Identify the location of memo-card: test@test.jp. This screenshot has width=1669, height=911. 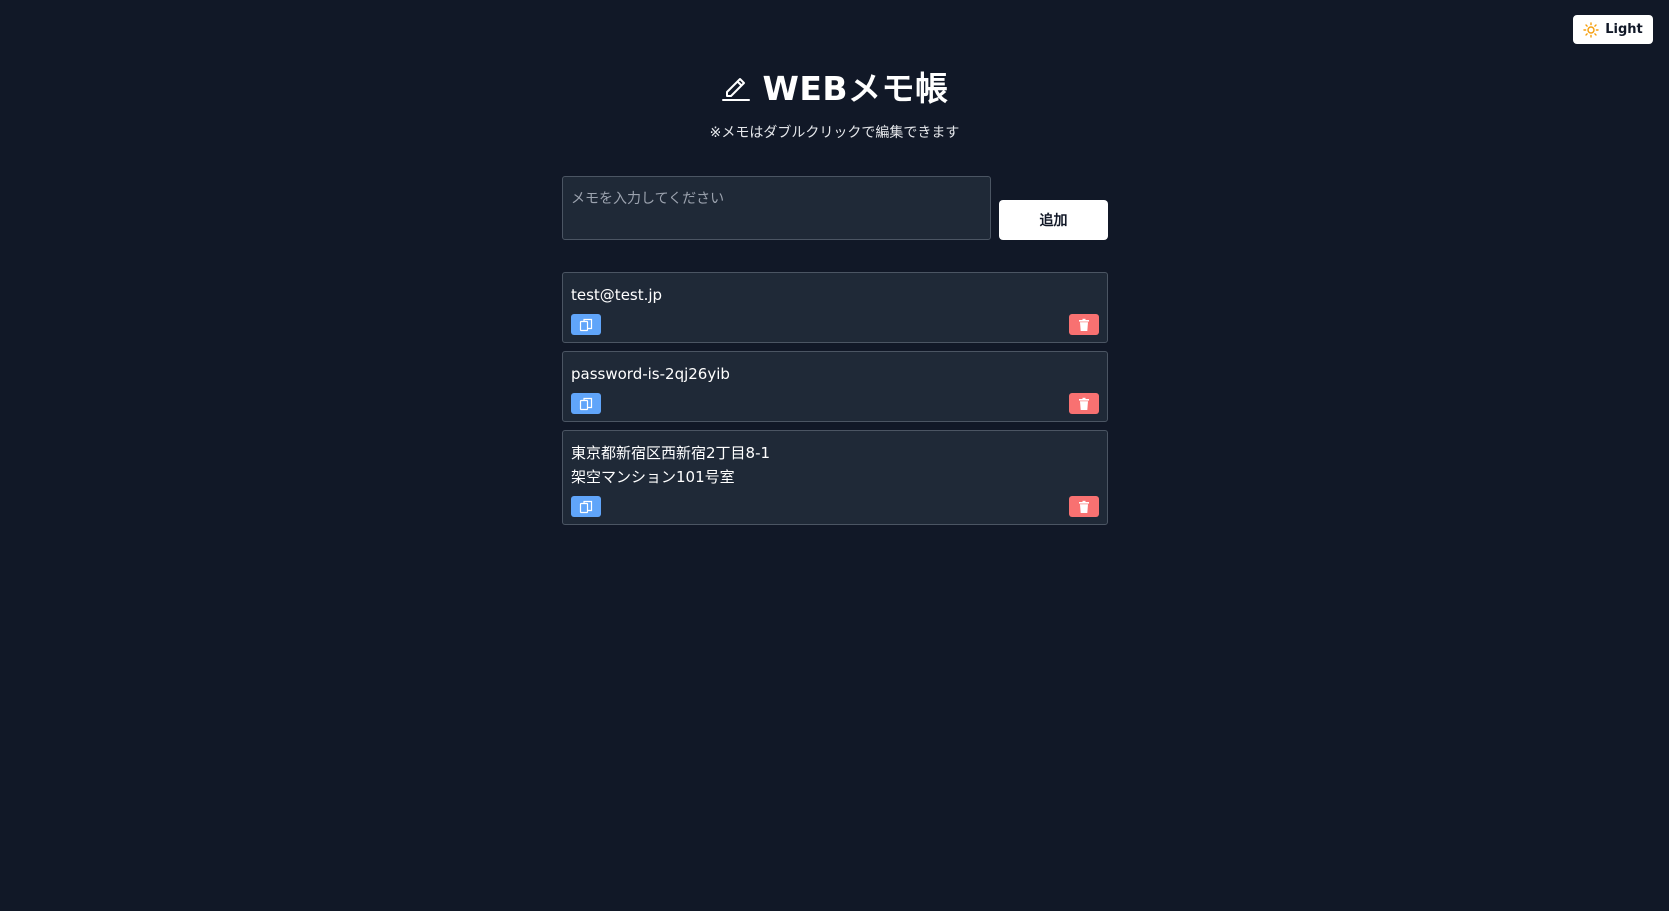
(835, 307).